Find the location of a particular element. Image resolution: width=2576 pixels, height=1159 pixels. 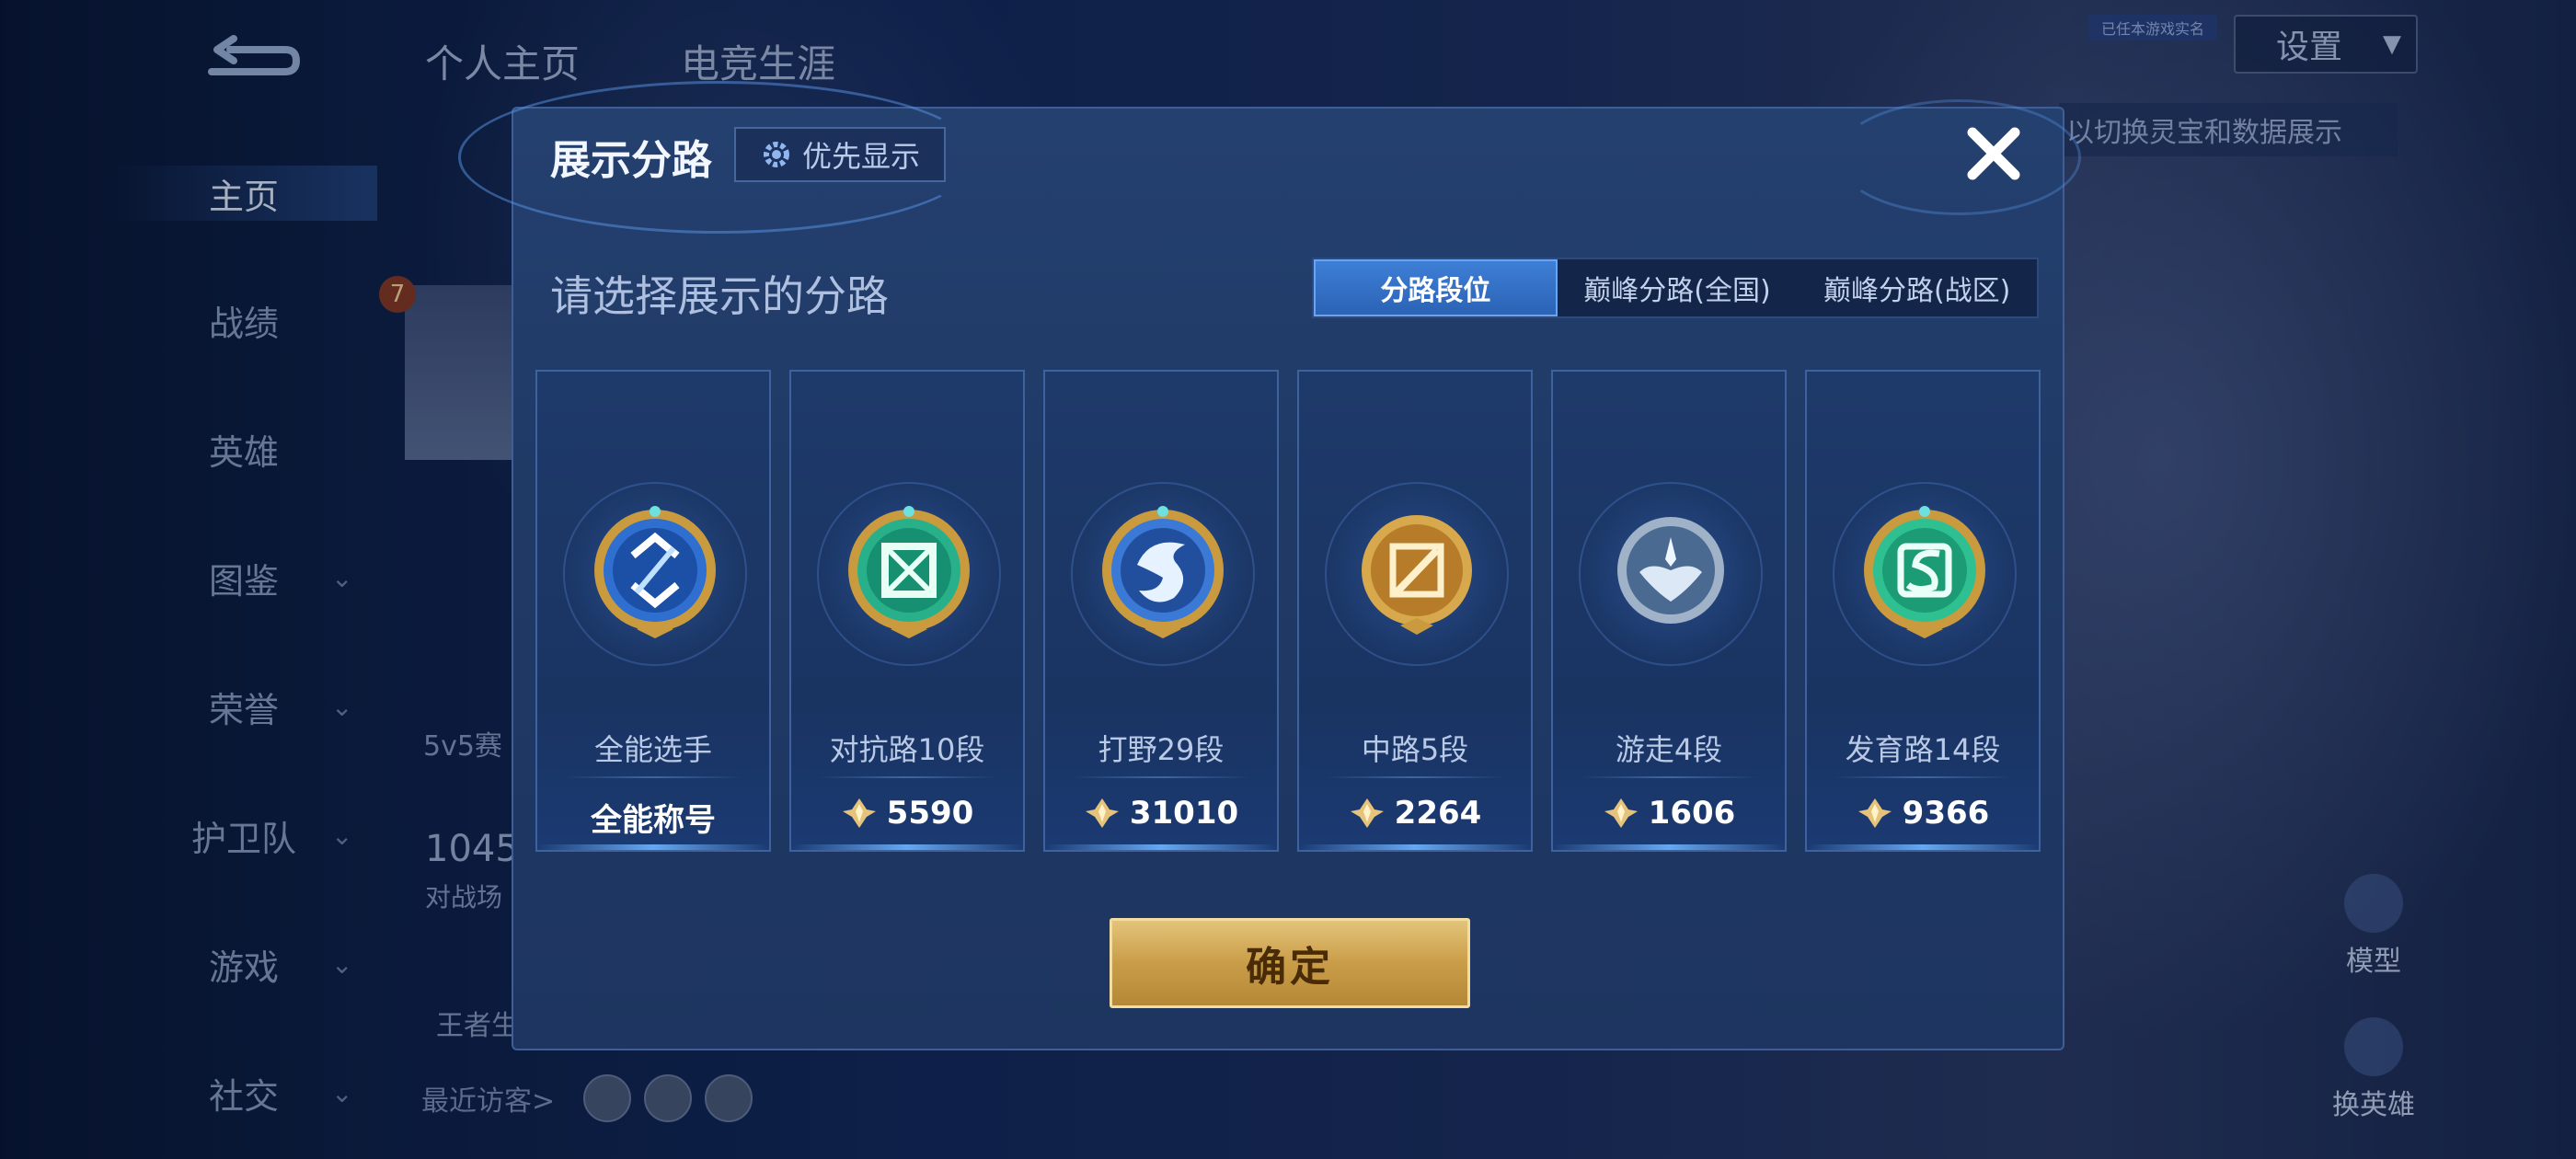

priority-display-label: 优先显示 is located at coordinates (860, 156).